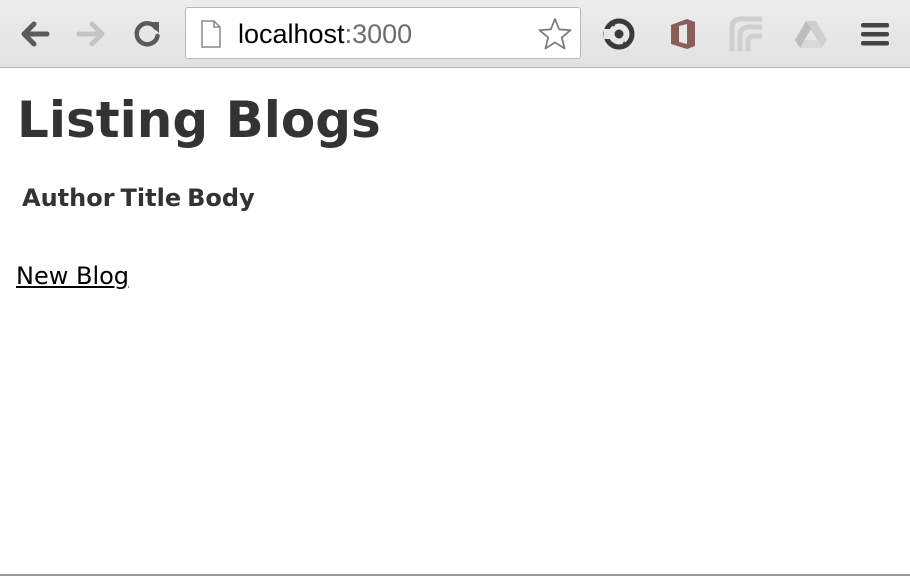 The height and width of the screenshot is (576, 910). What do you see at coordinates (72, 276) in the screenshot?
I see `new-blog-link: New Blog` at bounding box center [72, 276].